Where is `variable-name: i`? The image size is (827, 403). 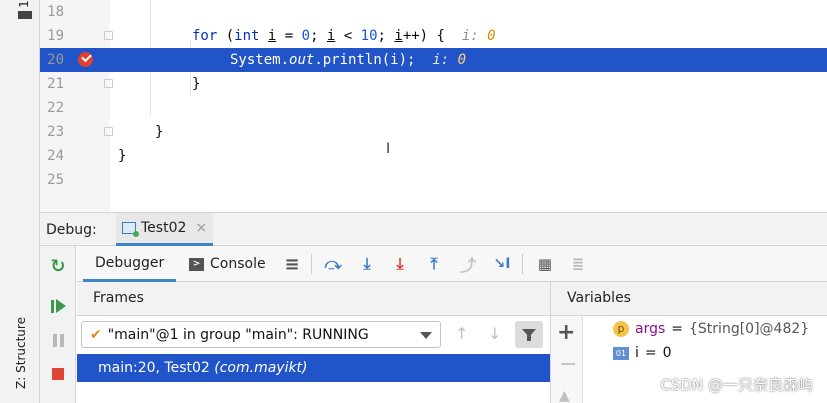
variable-name: i is located at coordinates (637, 353).